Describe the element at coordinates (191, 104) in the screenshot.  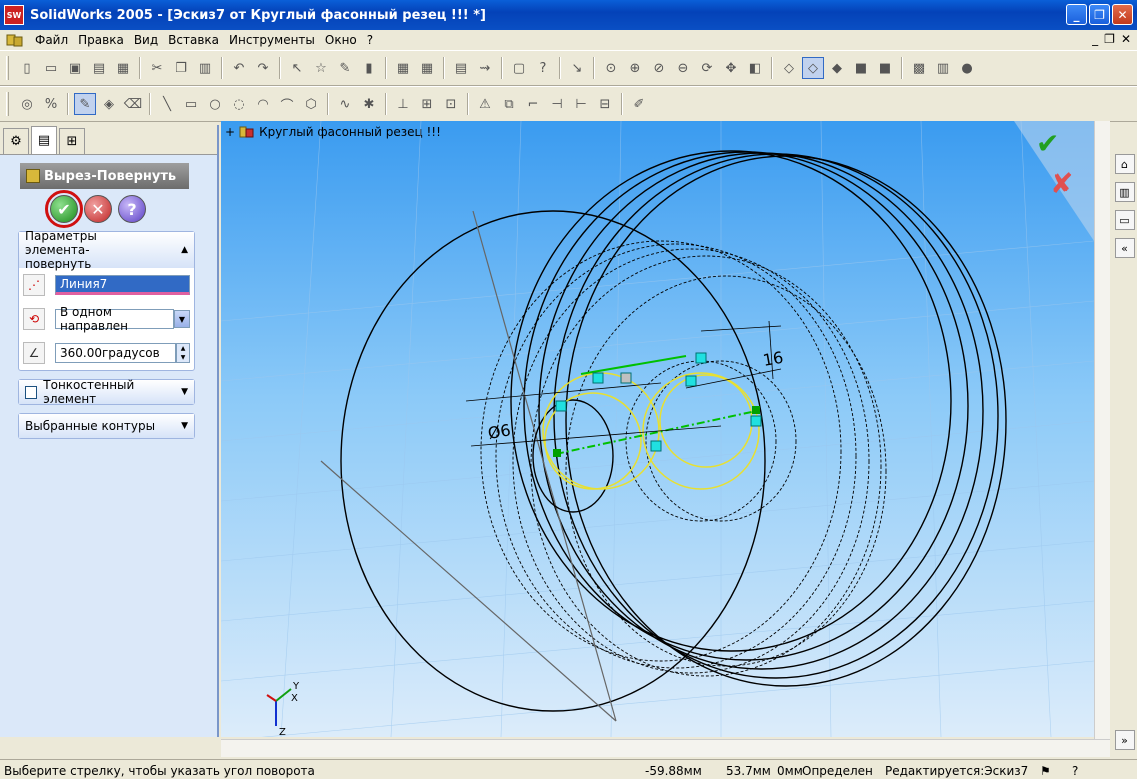
I see `rectangle-icon: ▭` at that location.